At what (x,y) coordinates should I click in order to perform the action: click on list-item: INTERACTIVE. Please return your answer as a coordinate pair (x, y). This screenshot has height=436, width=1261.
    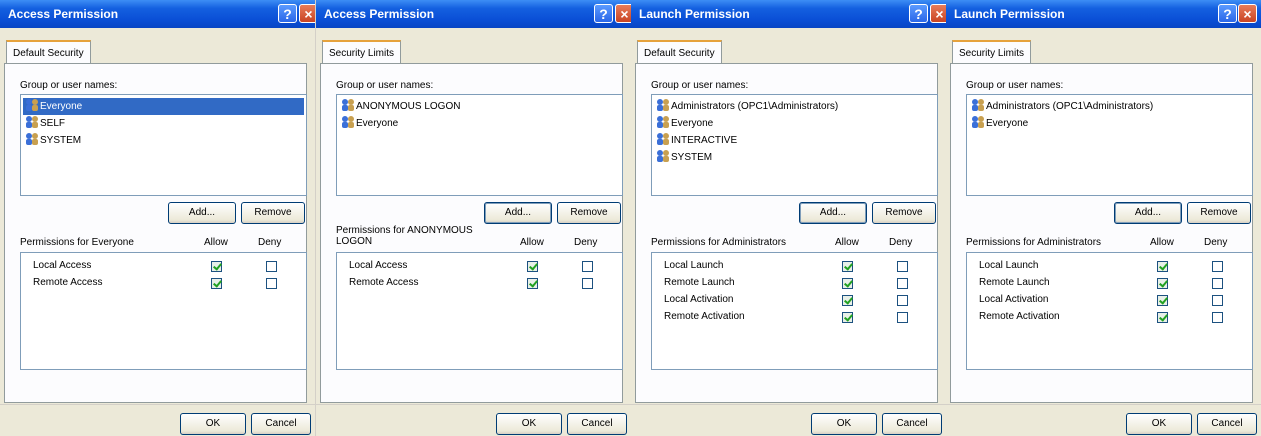
    Looking at the image, I should click on (696, 140).